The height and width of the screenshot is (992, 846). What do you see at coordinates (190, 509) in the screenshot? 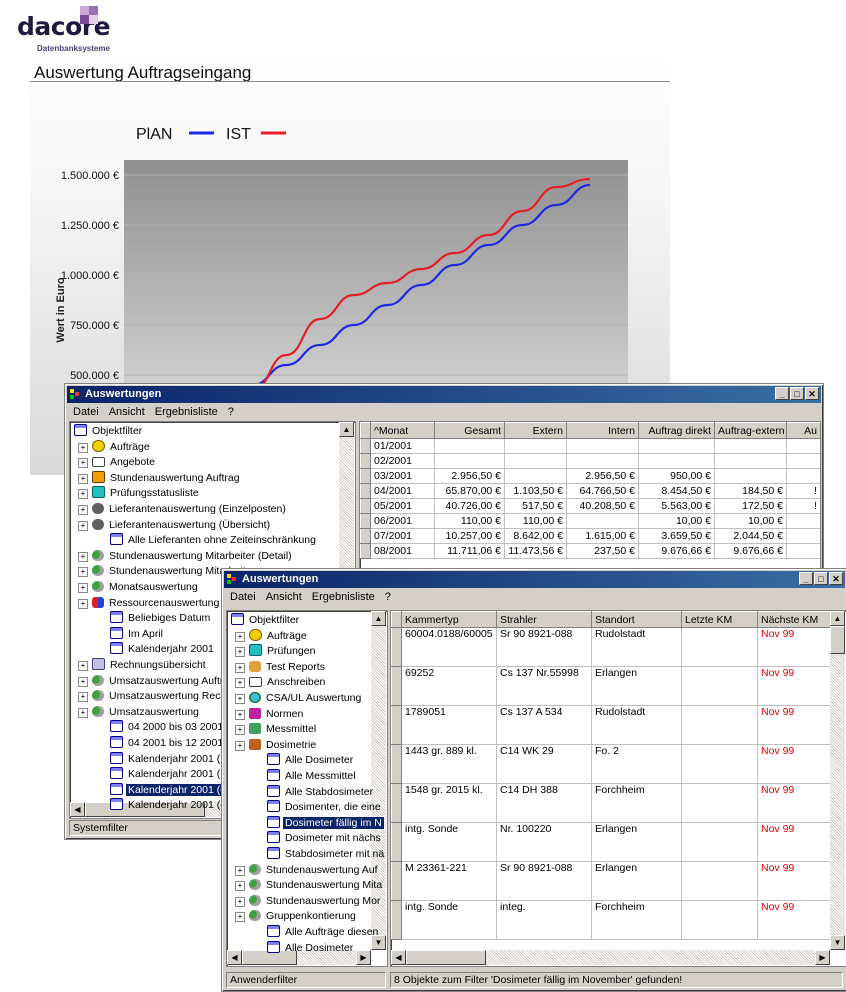
I see `tree-item: Lieferantenauswertung (Einzelposten)` at bounding box center [190, 509].